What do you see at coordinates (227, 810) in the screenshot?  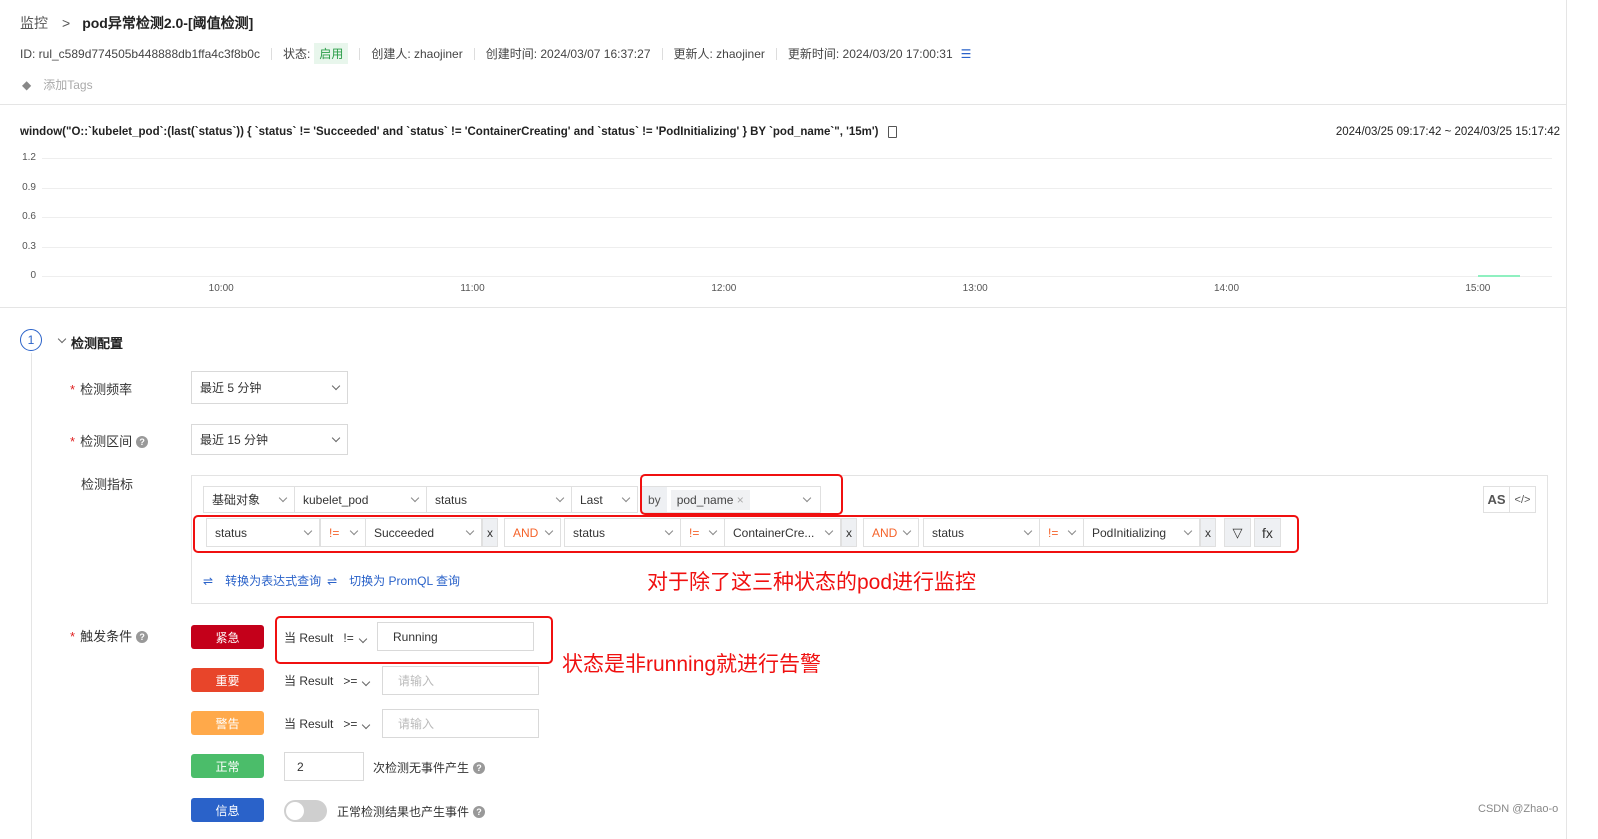 I see `severity-info: 信息` at bounding box center [227, 810].